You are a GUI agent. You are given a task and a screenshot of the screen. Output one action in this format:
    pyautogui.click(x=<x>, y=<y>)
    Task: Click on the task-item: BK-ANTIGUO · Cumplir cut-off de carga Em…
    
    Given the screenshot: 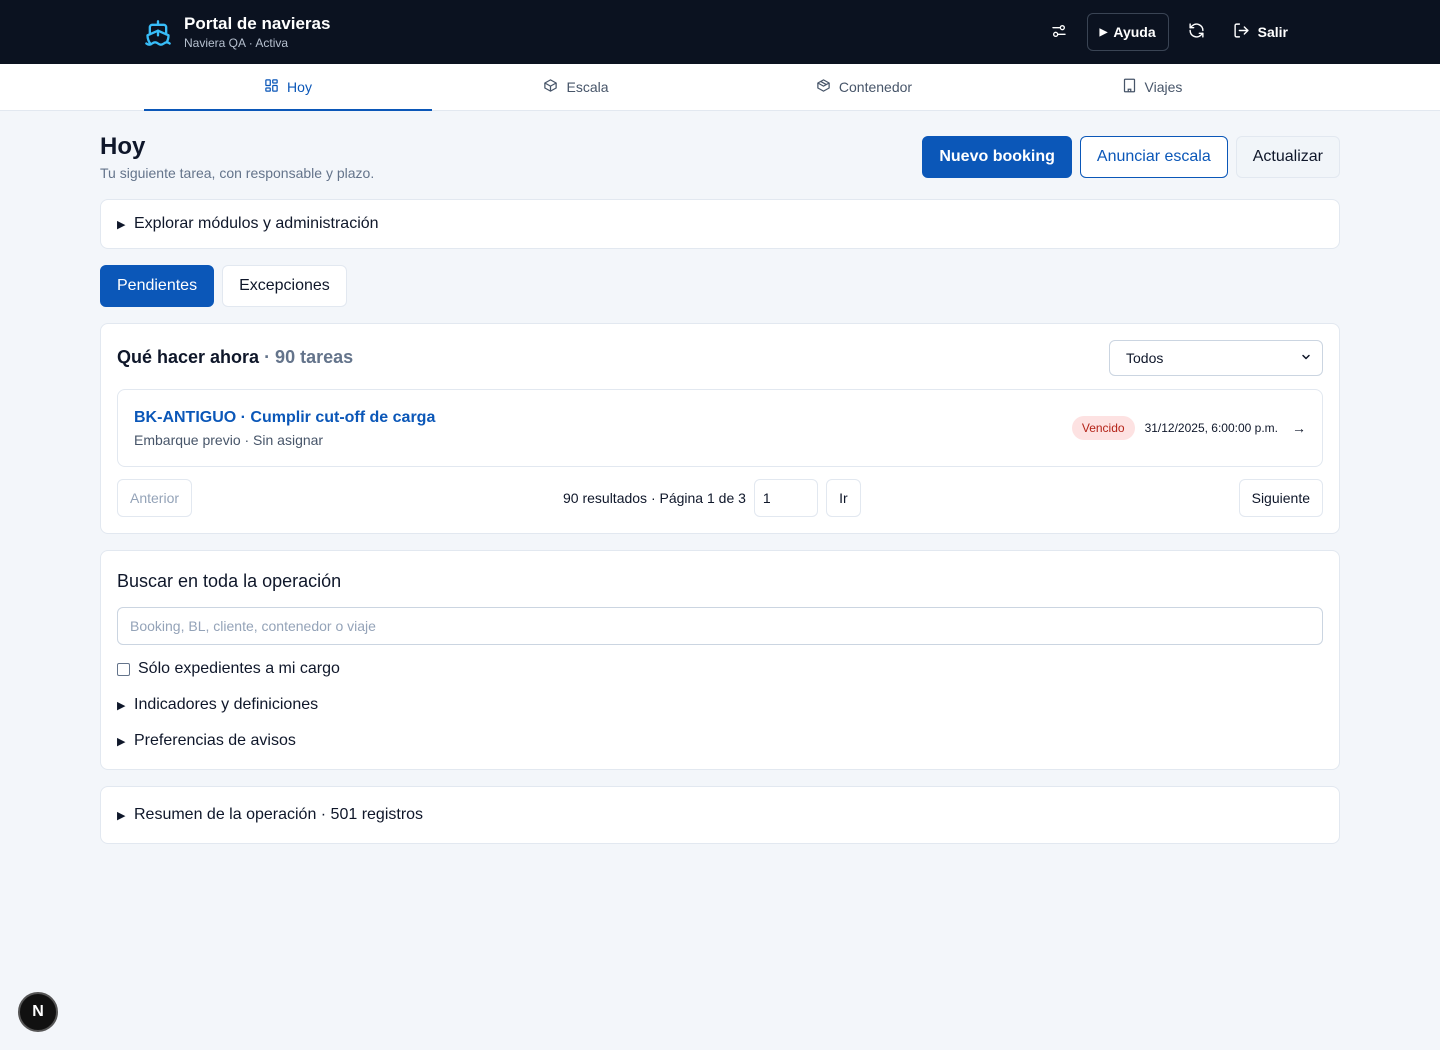 What is the action you would take?
    pyautogui.click(x=720, y=428)
    